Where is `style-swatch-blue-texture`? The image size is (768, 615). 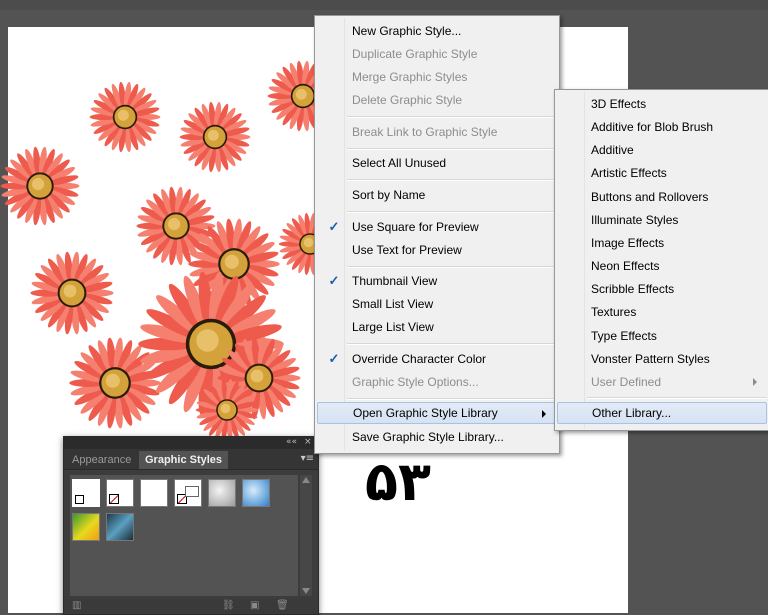 style-swatch-blue-texture is located at coordinates (120, 527).